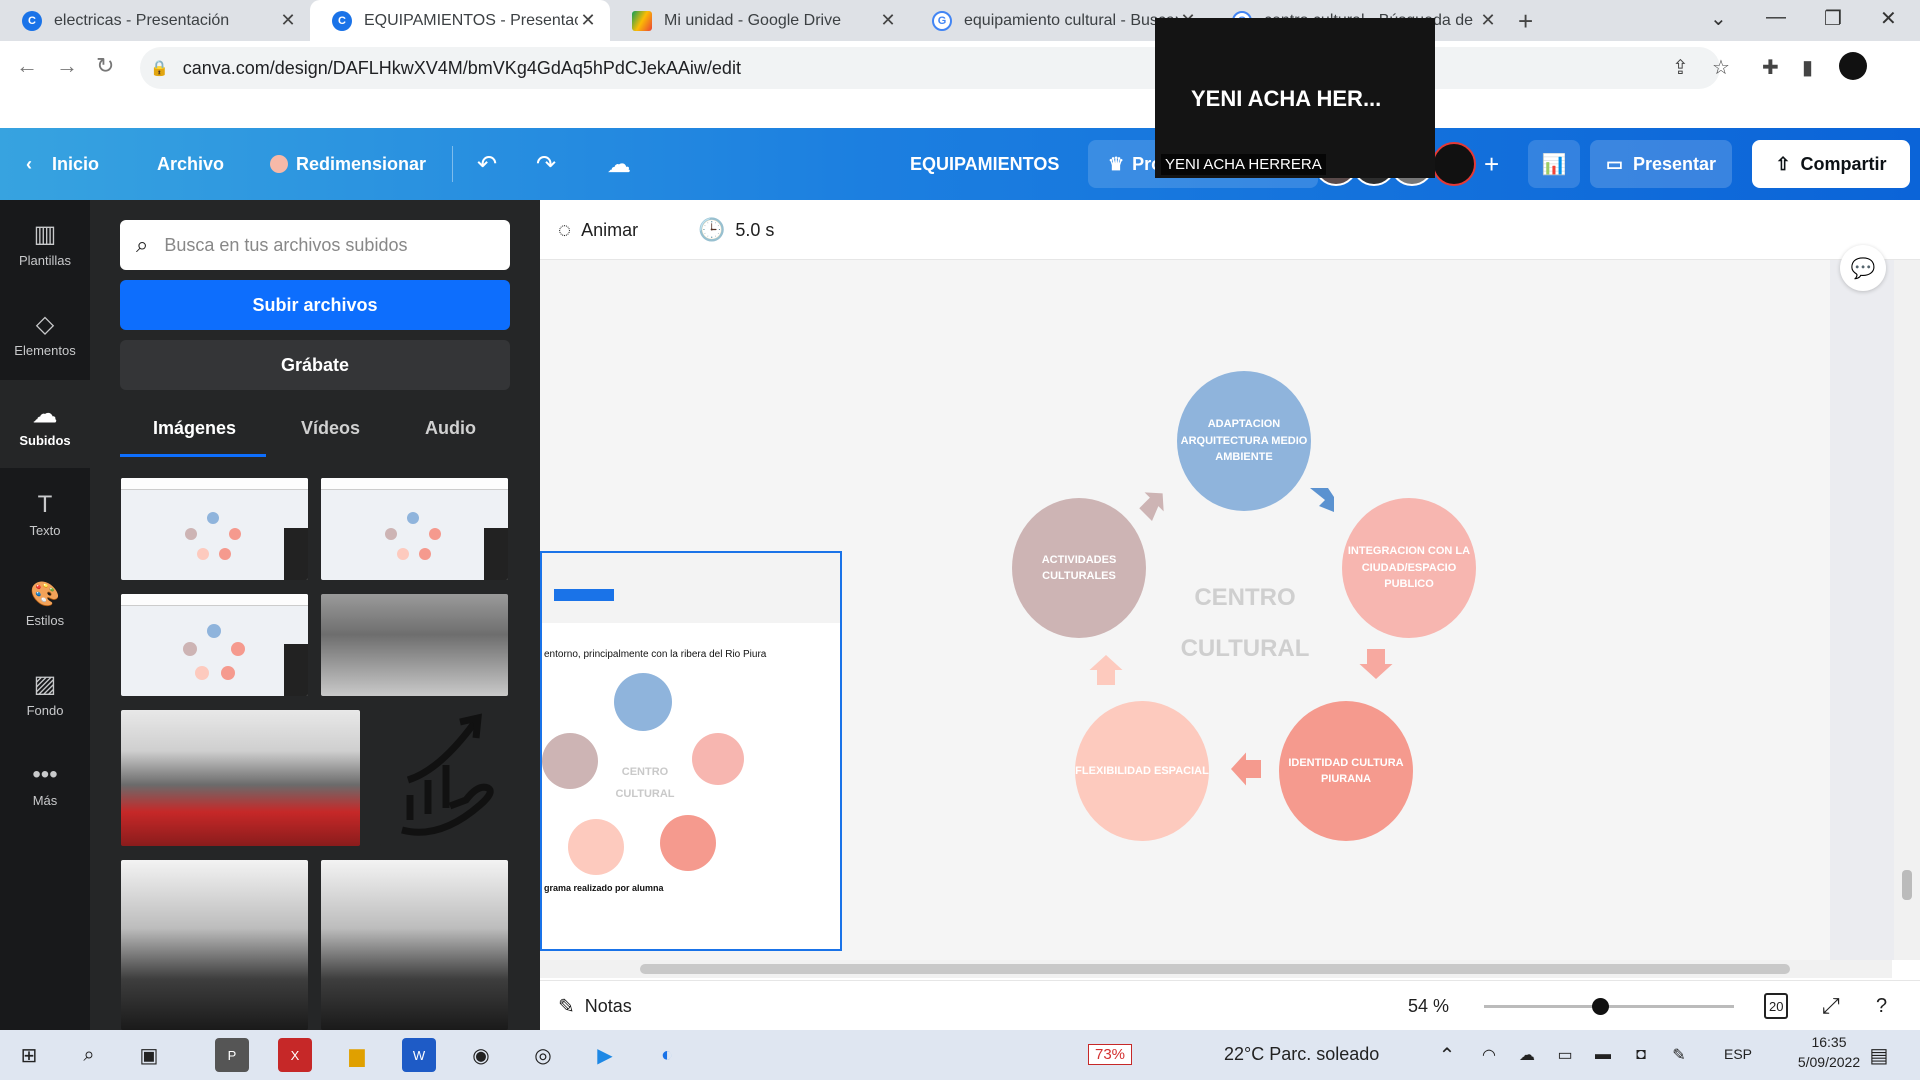 The image size is (1920, 1080). Describe the element at coordinates (1603, 1055) in the screenshot. I see `battery-icon: ▬` at that location.